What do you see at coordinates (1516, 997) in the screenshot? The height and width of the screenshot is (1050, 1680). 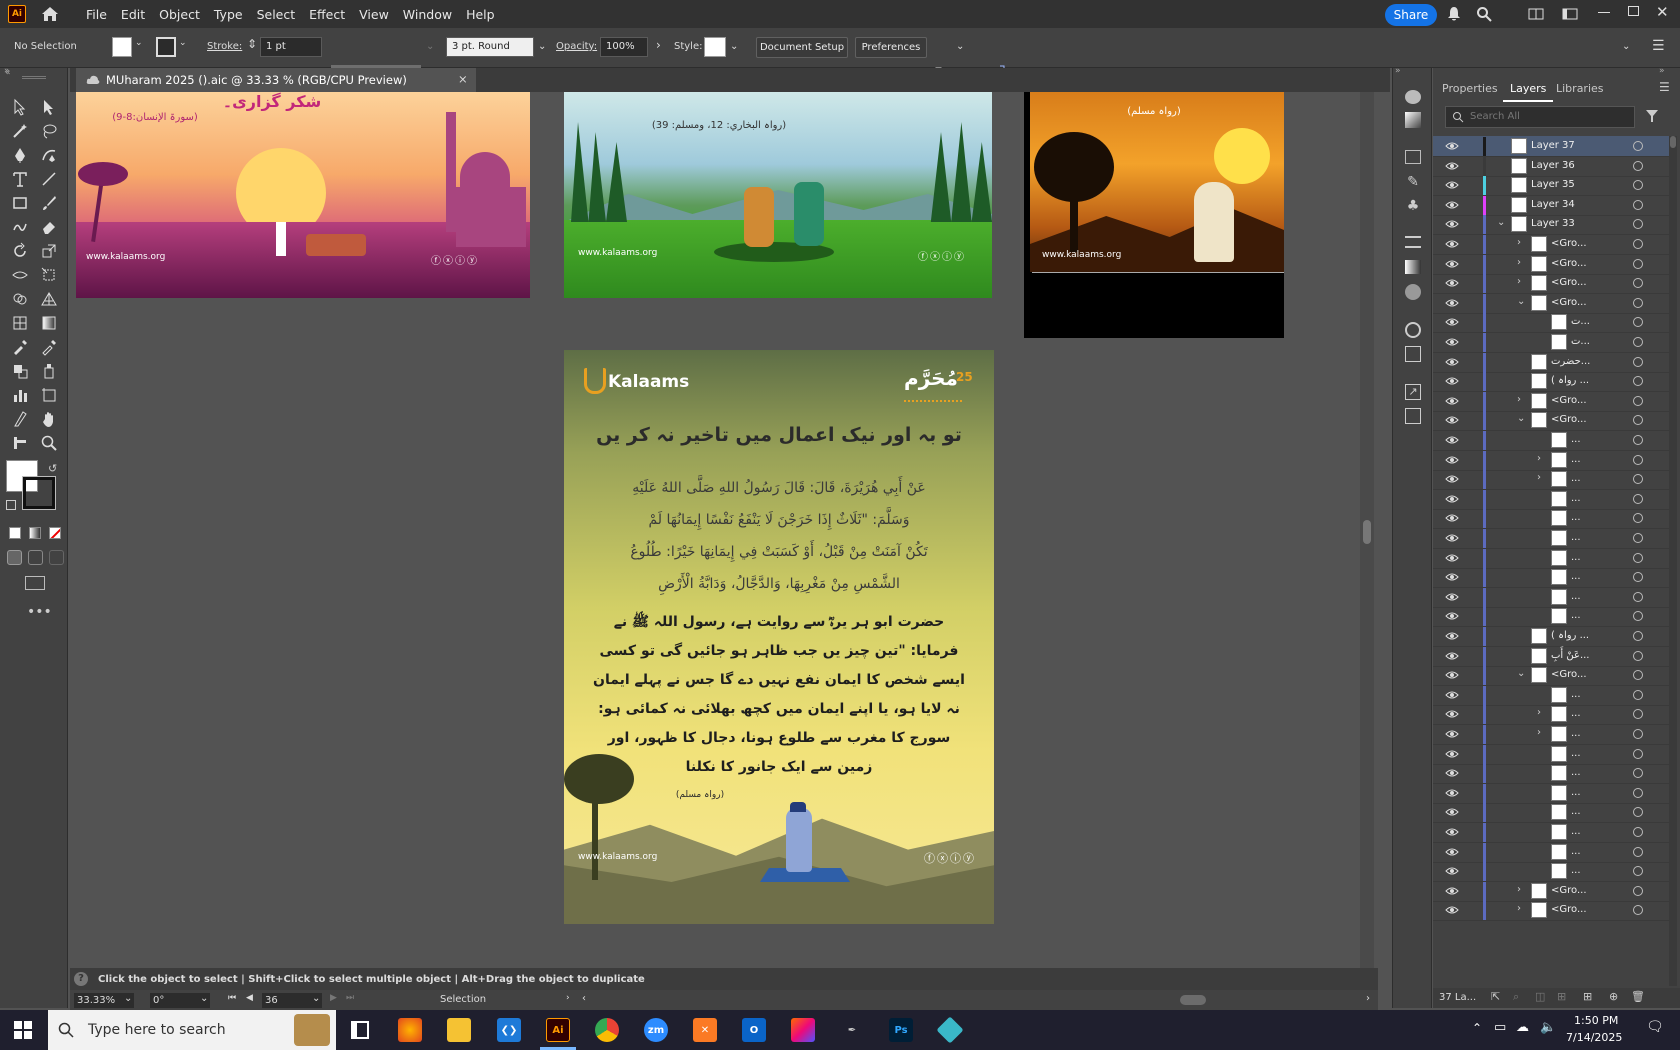 I see `locate-object-icon: ⌕` at bounding box center [1516, 997].